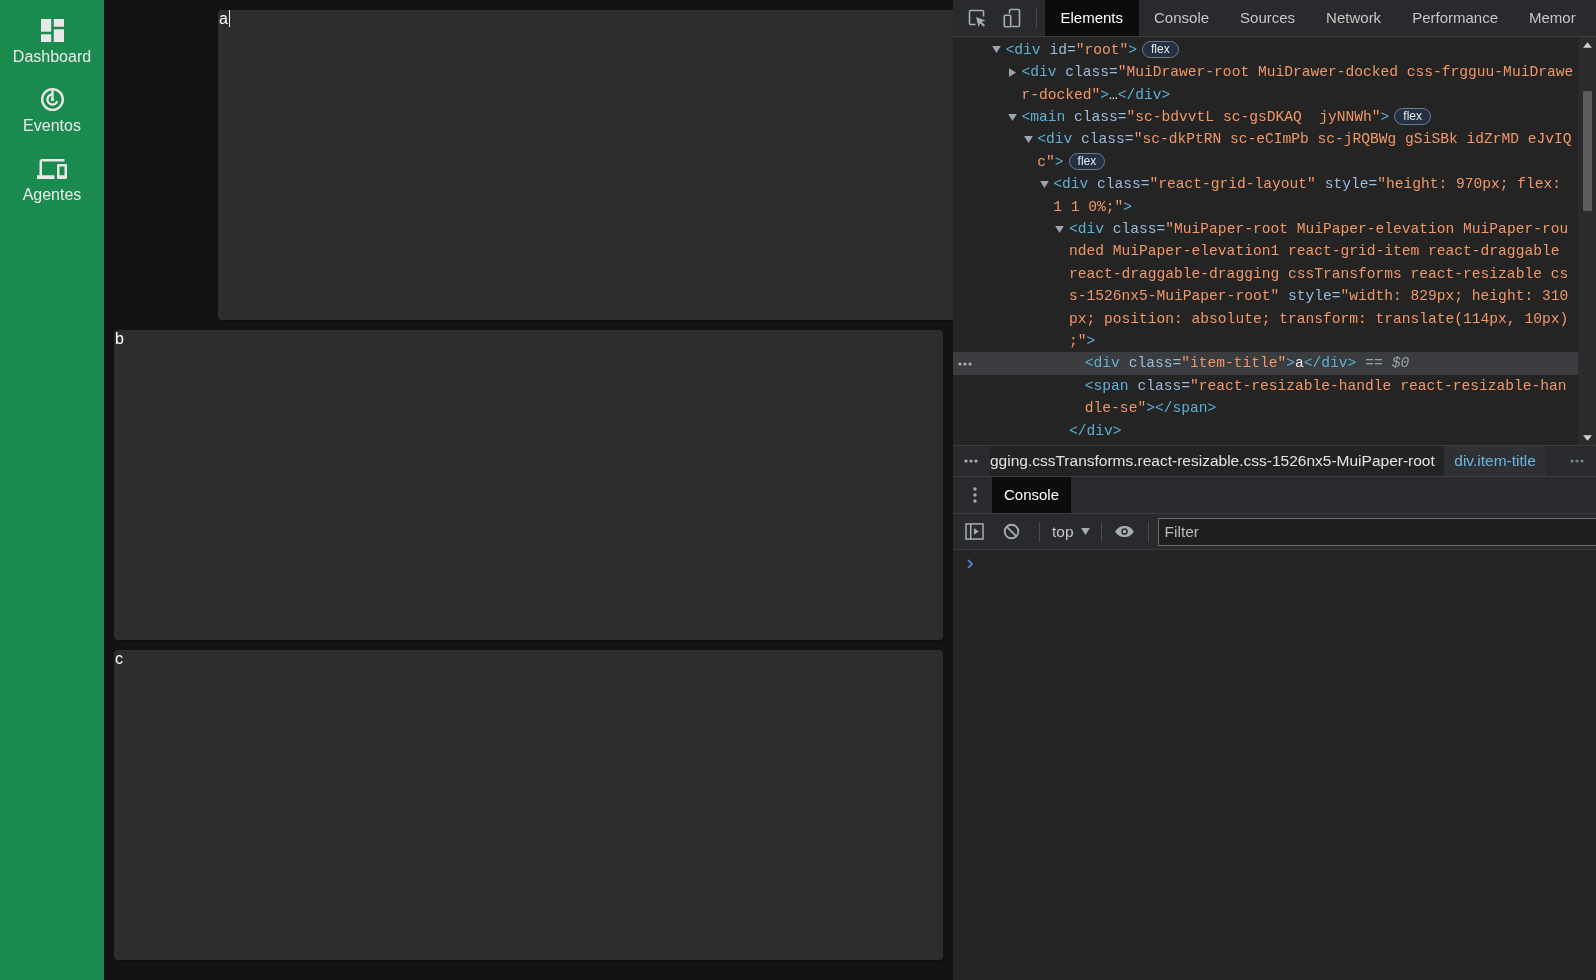 The width and height of the screenshot is (1596, 980). Describe the element at coordinates (1012, 72) in the screenshot. I see `collapsed-triangle-icon` at that location.